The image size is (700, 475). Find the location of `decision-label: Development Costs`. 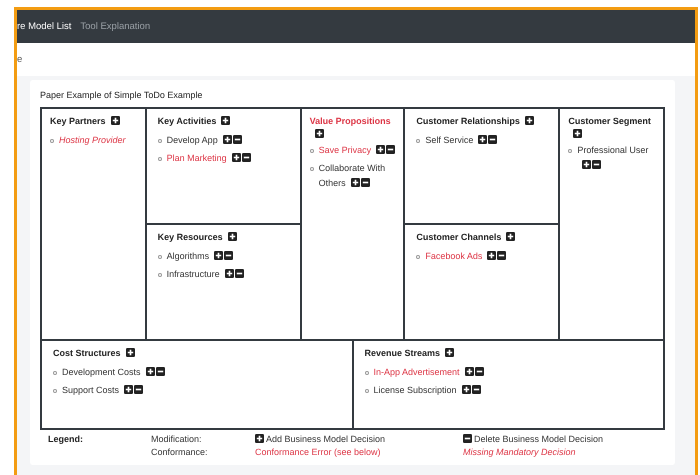

decision-label: Development Costs is located at coordinates (113, 372).